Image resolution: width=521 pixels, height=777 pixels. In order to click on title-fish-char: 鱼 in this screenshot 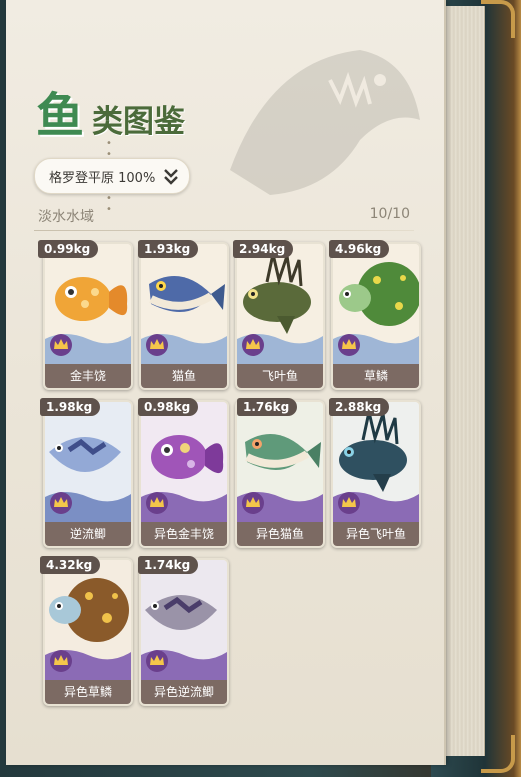, I will do `click(60, 116)`.